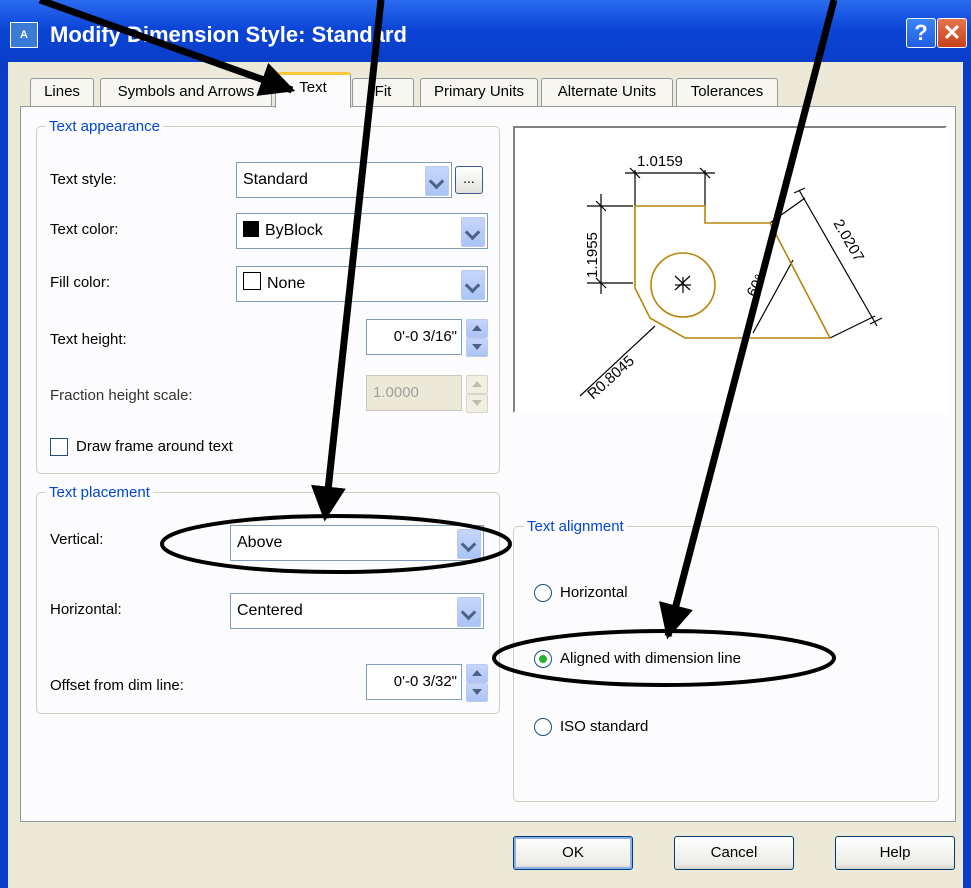 The height and width of the screenshot is (888, 971). What do you see at coordinates (543, 727) in the screenshot?
I see `radio-iso-standard` at bounding box center [543, 727].